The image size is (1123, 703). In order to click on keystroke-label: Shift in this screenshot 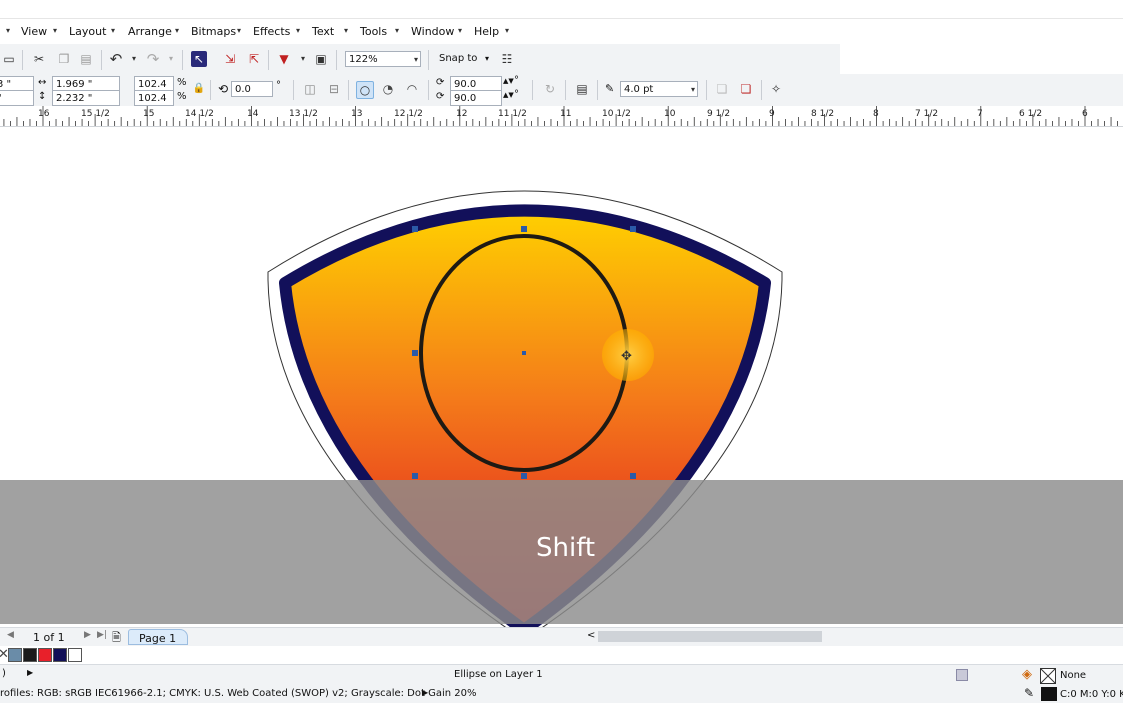, I will do `click(566, 548)`.